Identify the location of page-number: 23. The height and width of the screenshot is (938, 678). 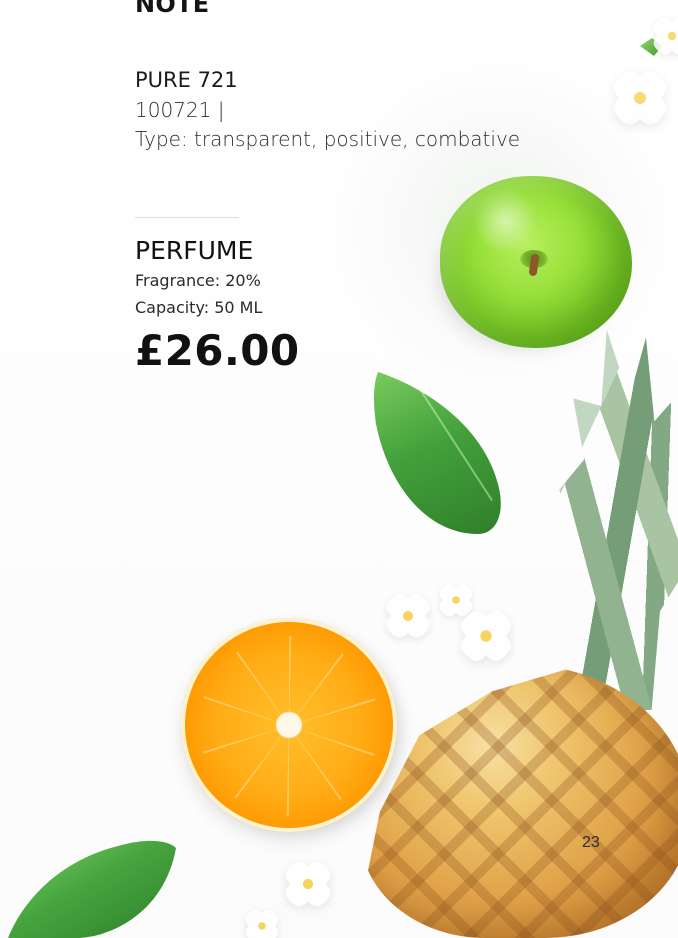
(591, 842).